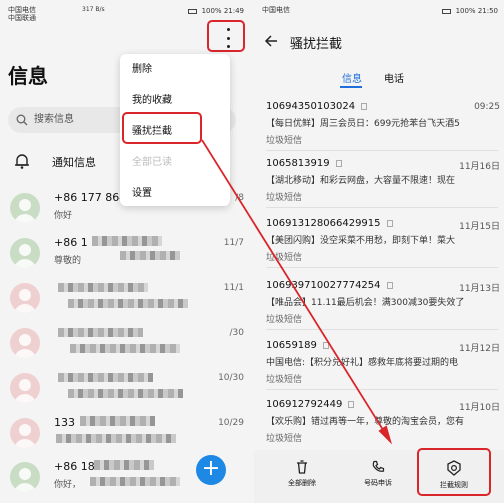 Image resolution: width=504 pixels, height=503 pixels. I want to click on status-time: 21:50, so click(487, 11).